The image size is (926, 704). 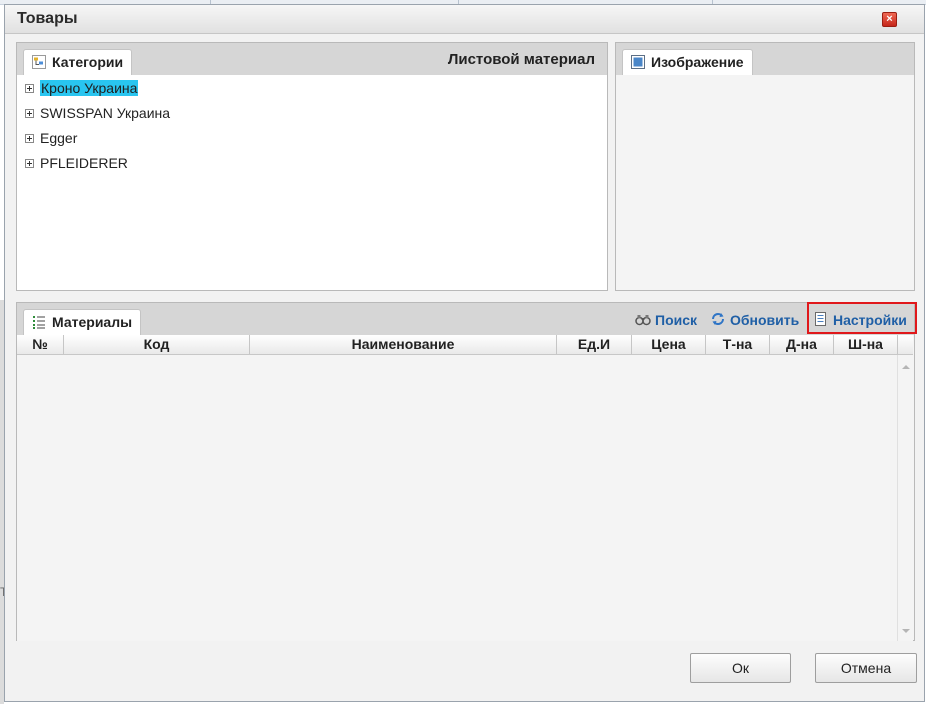 What do you see at coordinates (765, 166) in the screenshot?
I see `image-panel: Изображение` at bounding box center [765, 166].